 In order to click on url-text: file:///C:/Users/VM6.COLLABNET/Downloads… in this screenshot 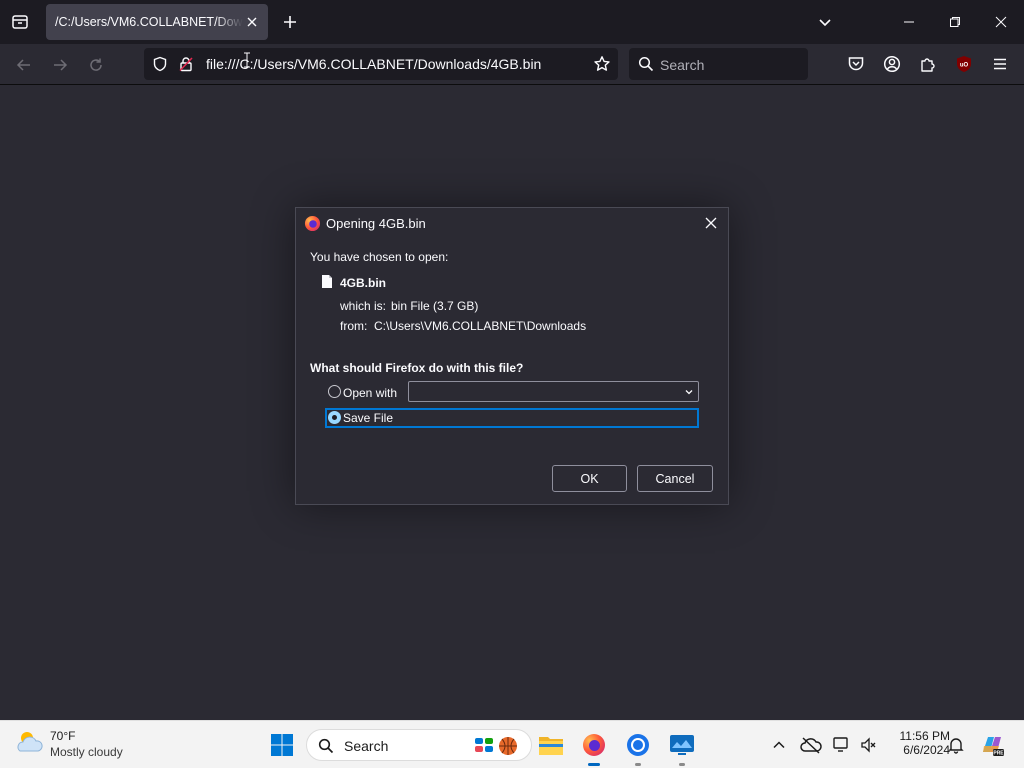, I will do `click(373, 64)`.